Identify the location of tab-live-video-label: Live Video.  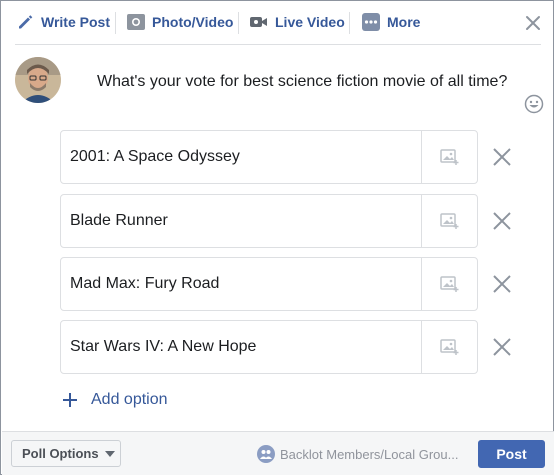
(310, 22).